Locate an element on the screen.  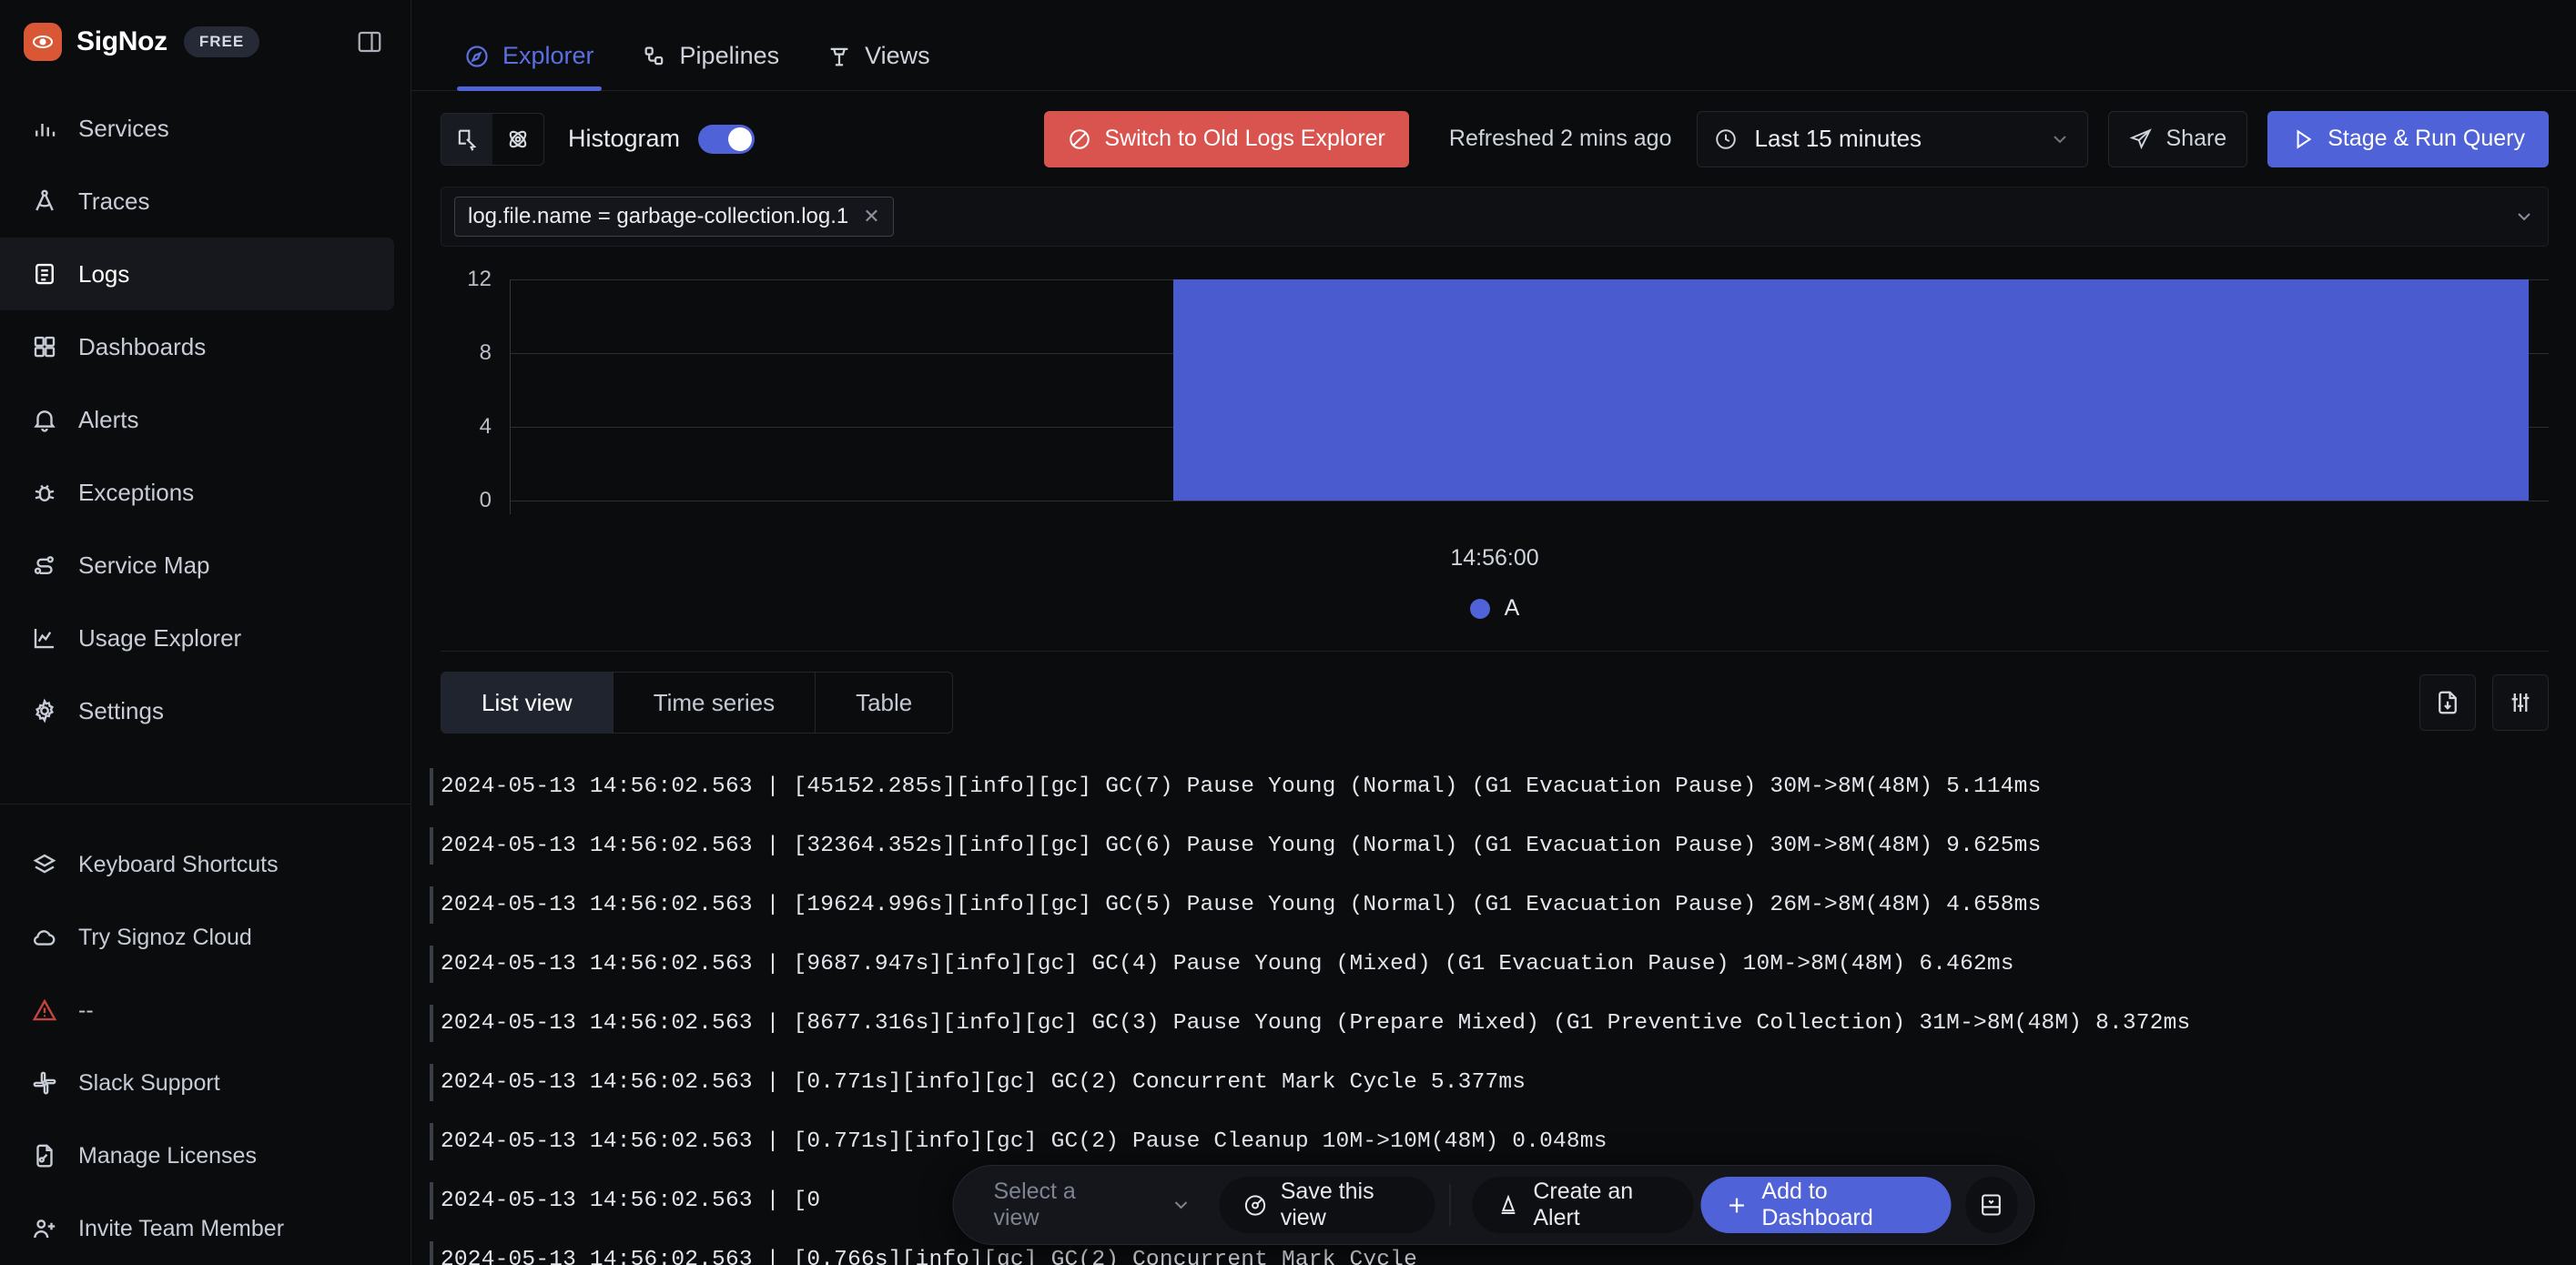
panel-collapse-icon is located at coordinates (369, 42).